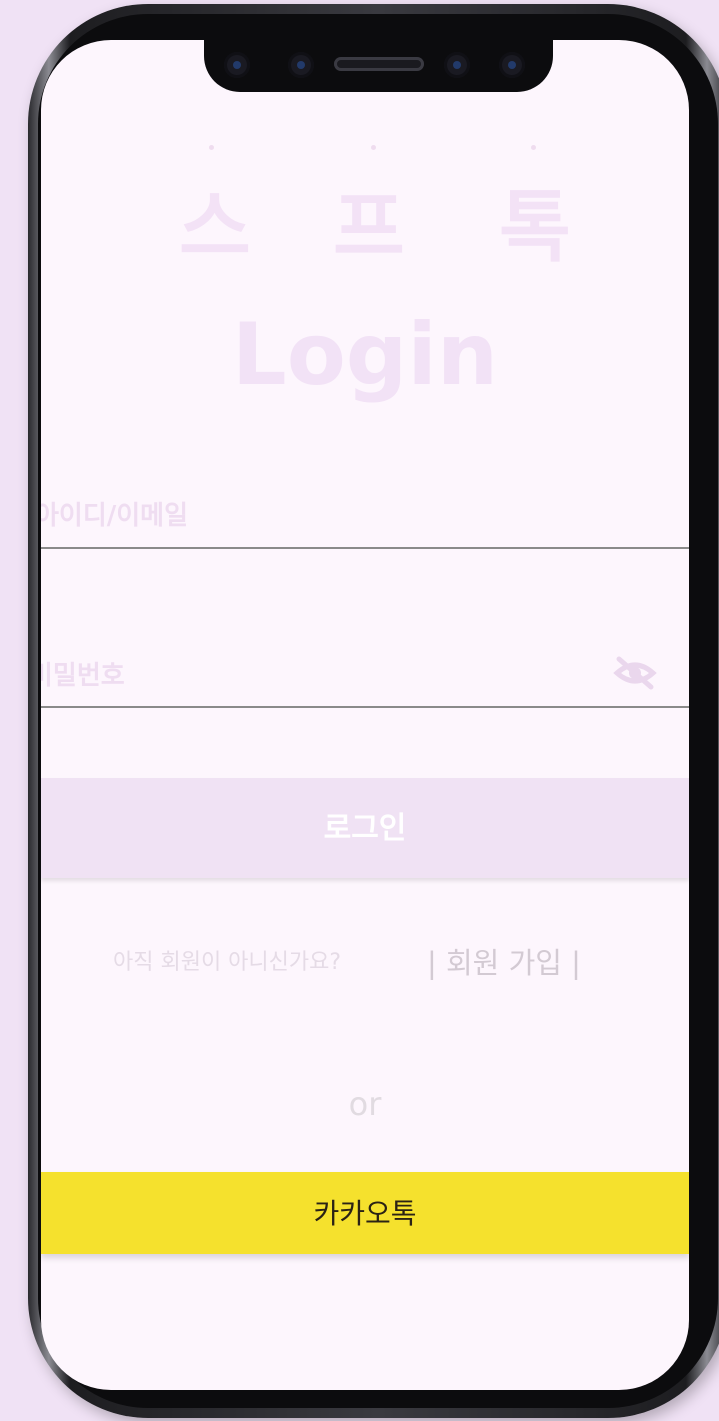 The height and width of the screenshot is (1421, 719). What do you see at coordinates (215, 228) in the screenshot?
I see `logo-char: 스` at bounding box center [215, 228].